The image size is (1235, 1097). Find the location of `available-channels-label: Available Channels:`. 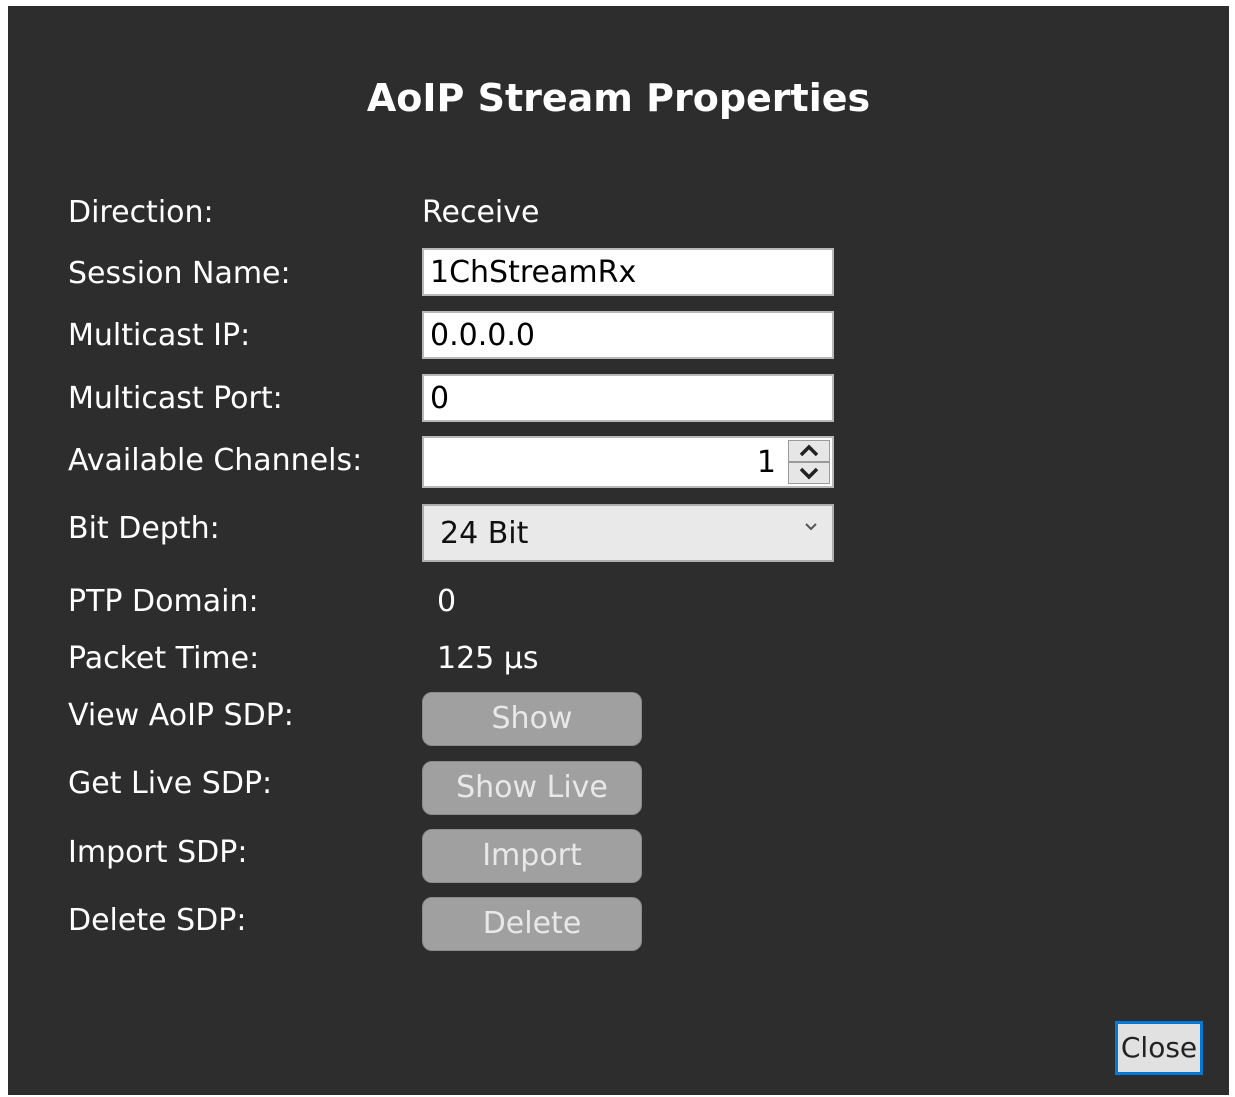

available-channels-label: Available Channels: is located at coordinates (215, 460).